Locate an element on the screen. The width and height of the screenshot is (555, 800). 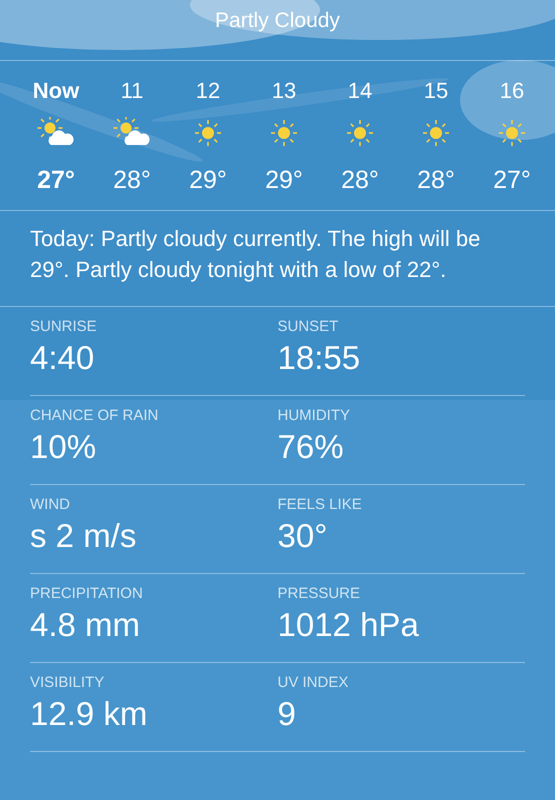
hour-label: 15 is located at coordinates (436, 90).